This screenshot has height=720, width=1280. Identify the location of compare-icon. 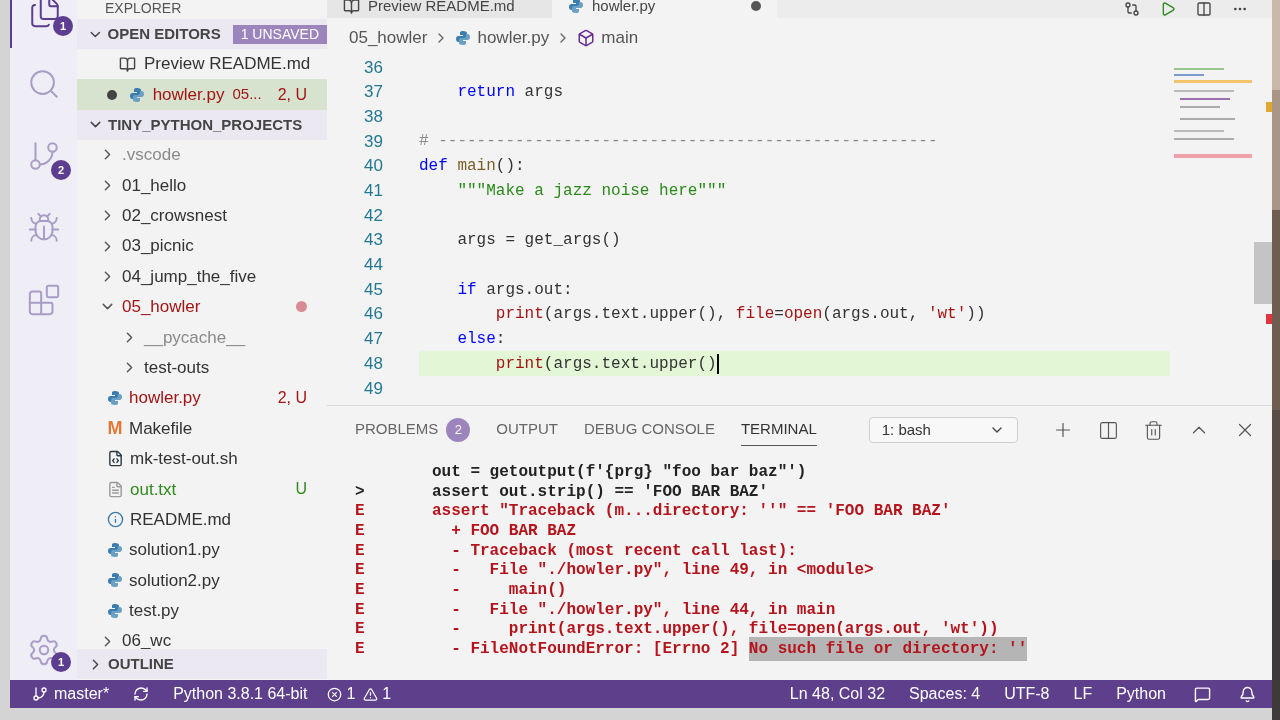
(1132, 9).